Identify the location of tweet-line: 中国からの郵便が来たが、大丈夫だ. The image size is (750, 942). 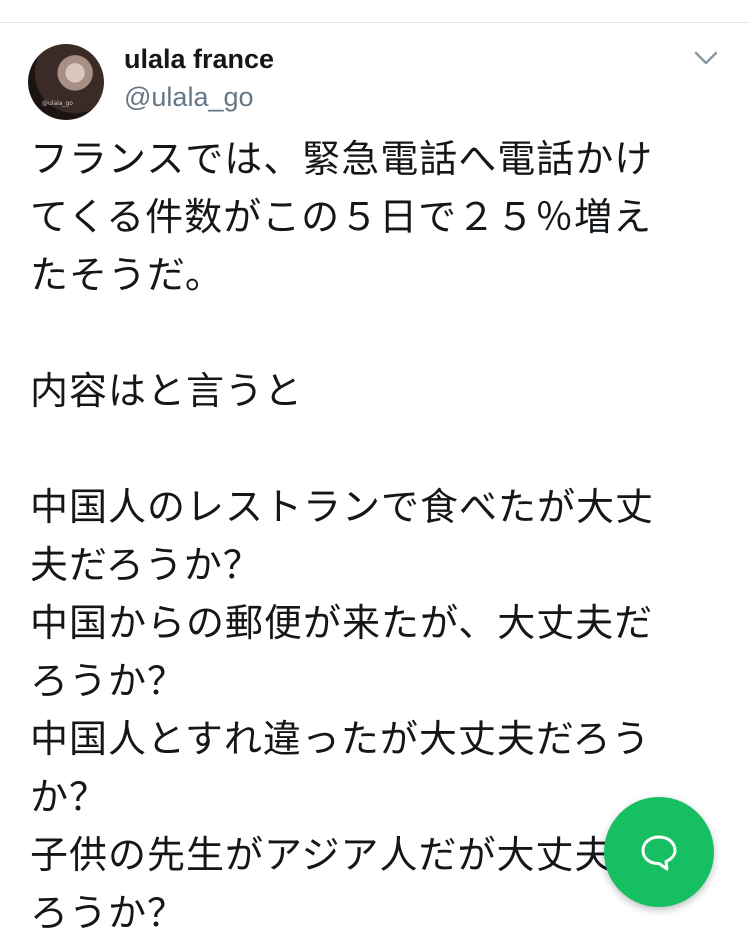
(342, 623).